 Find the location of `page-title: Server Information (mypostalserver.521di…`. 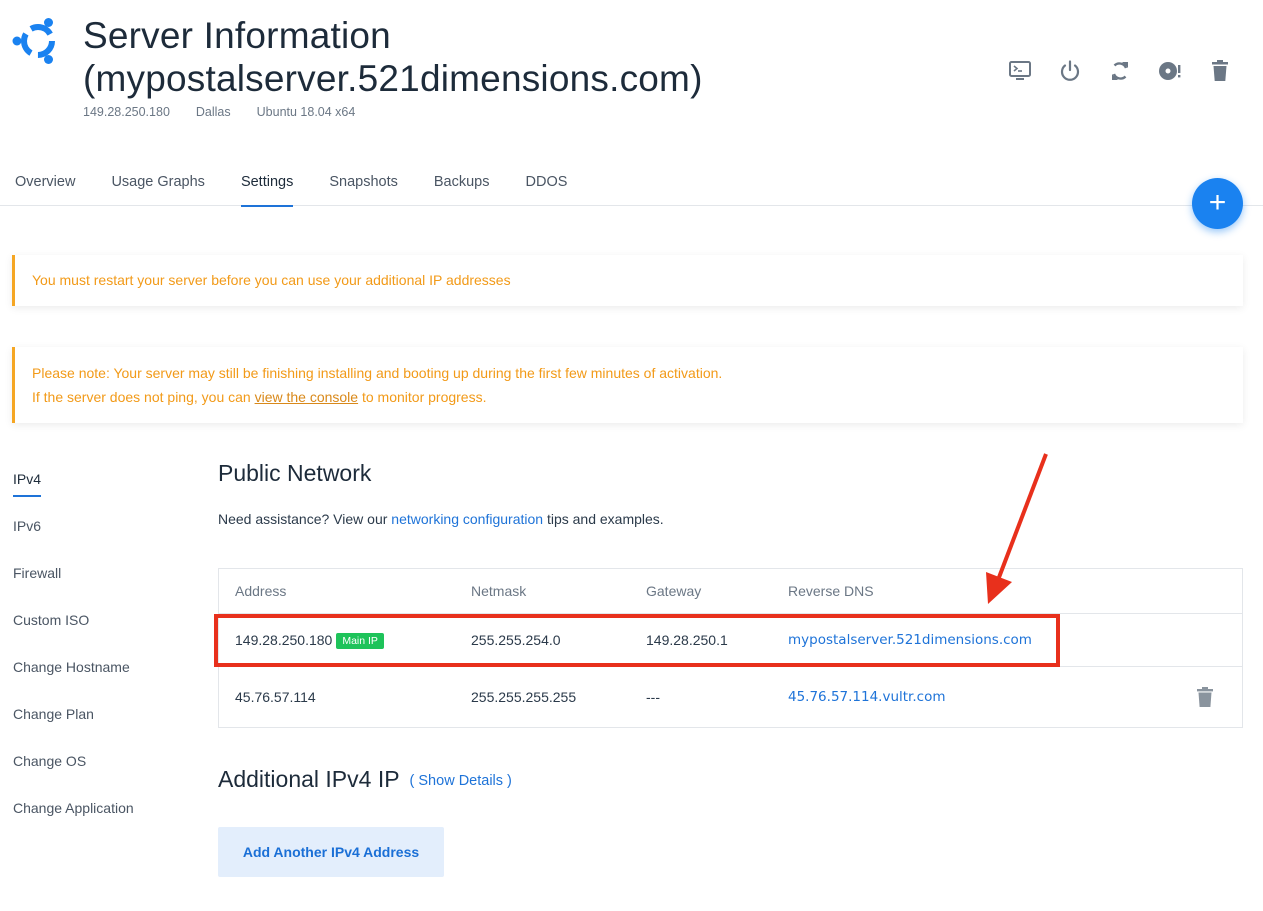

page-title: Server Information (mypostalserver.521di… is located at coordinates (393, 57).